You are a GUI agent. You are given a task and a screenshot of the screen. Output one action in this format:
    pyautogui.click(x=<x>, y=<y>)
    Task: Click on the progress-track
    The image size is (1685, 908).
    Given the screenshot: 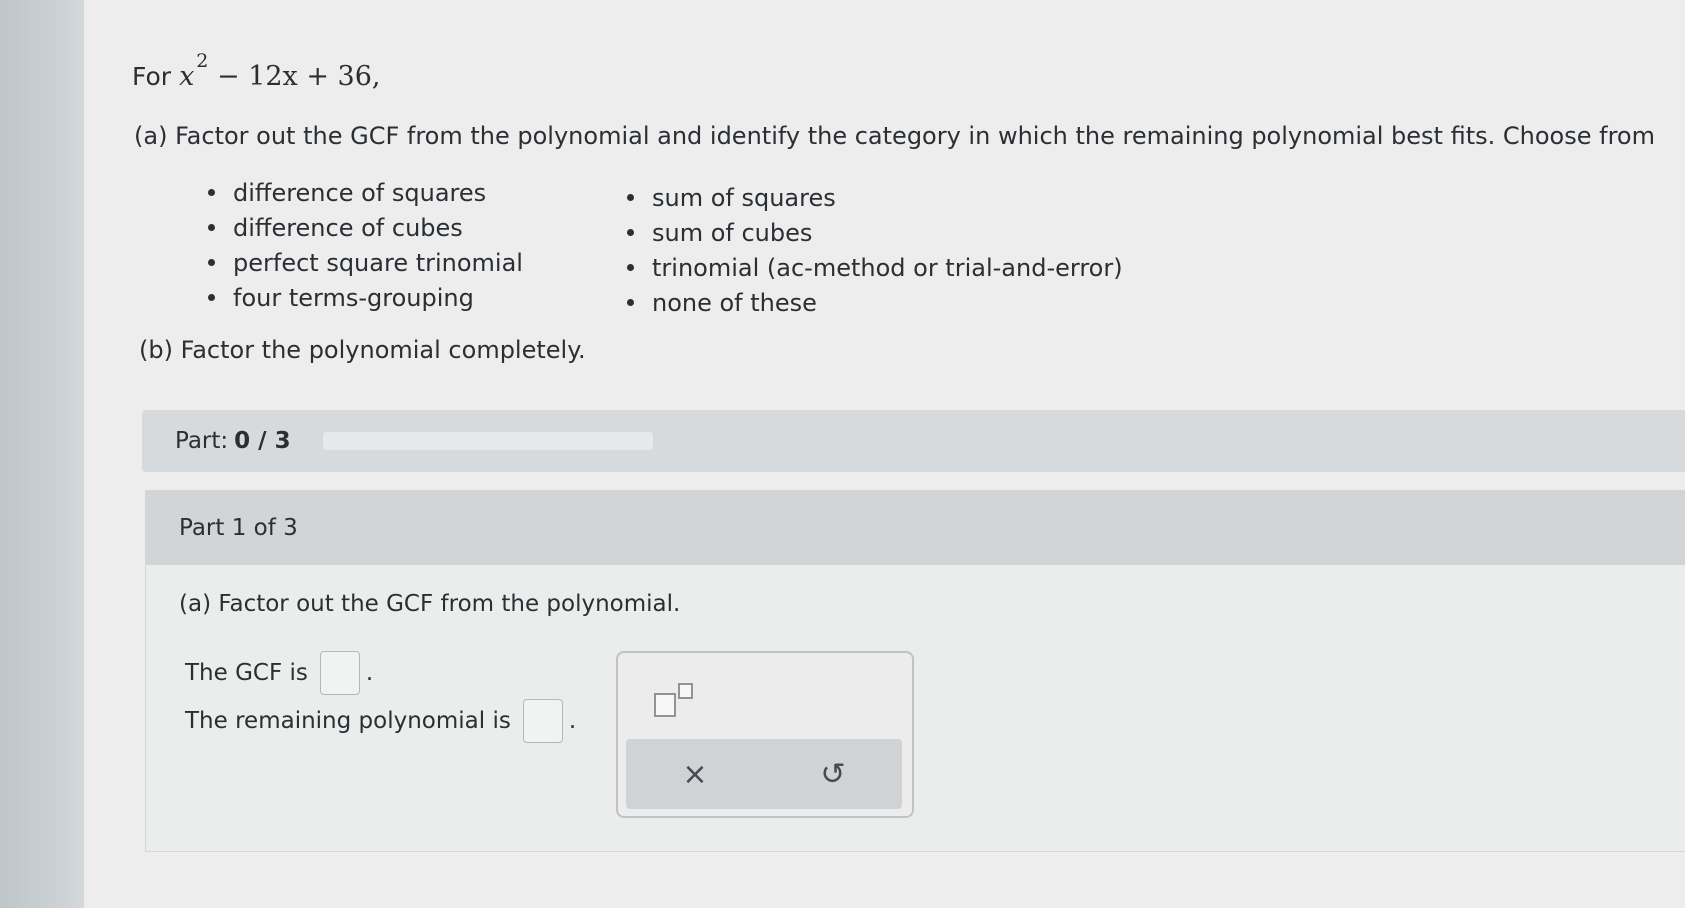 What is the action you would take?
    pyautogui.click(x=487, y=441)
    